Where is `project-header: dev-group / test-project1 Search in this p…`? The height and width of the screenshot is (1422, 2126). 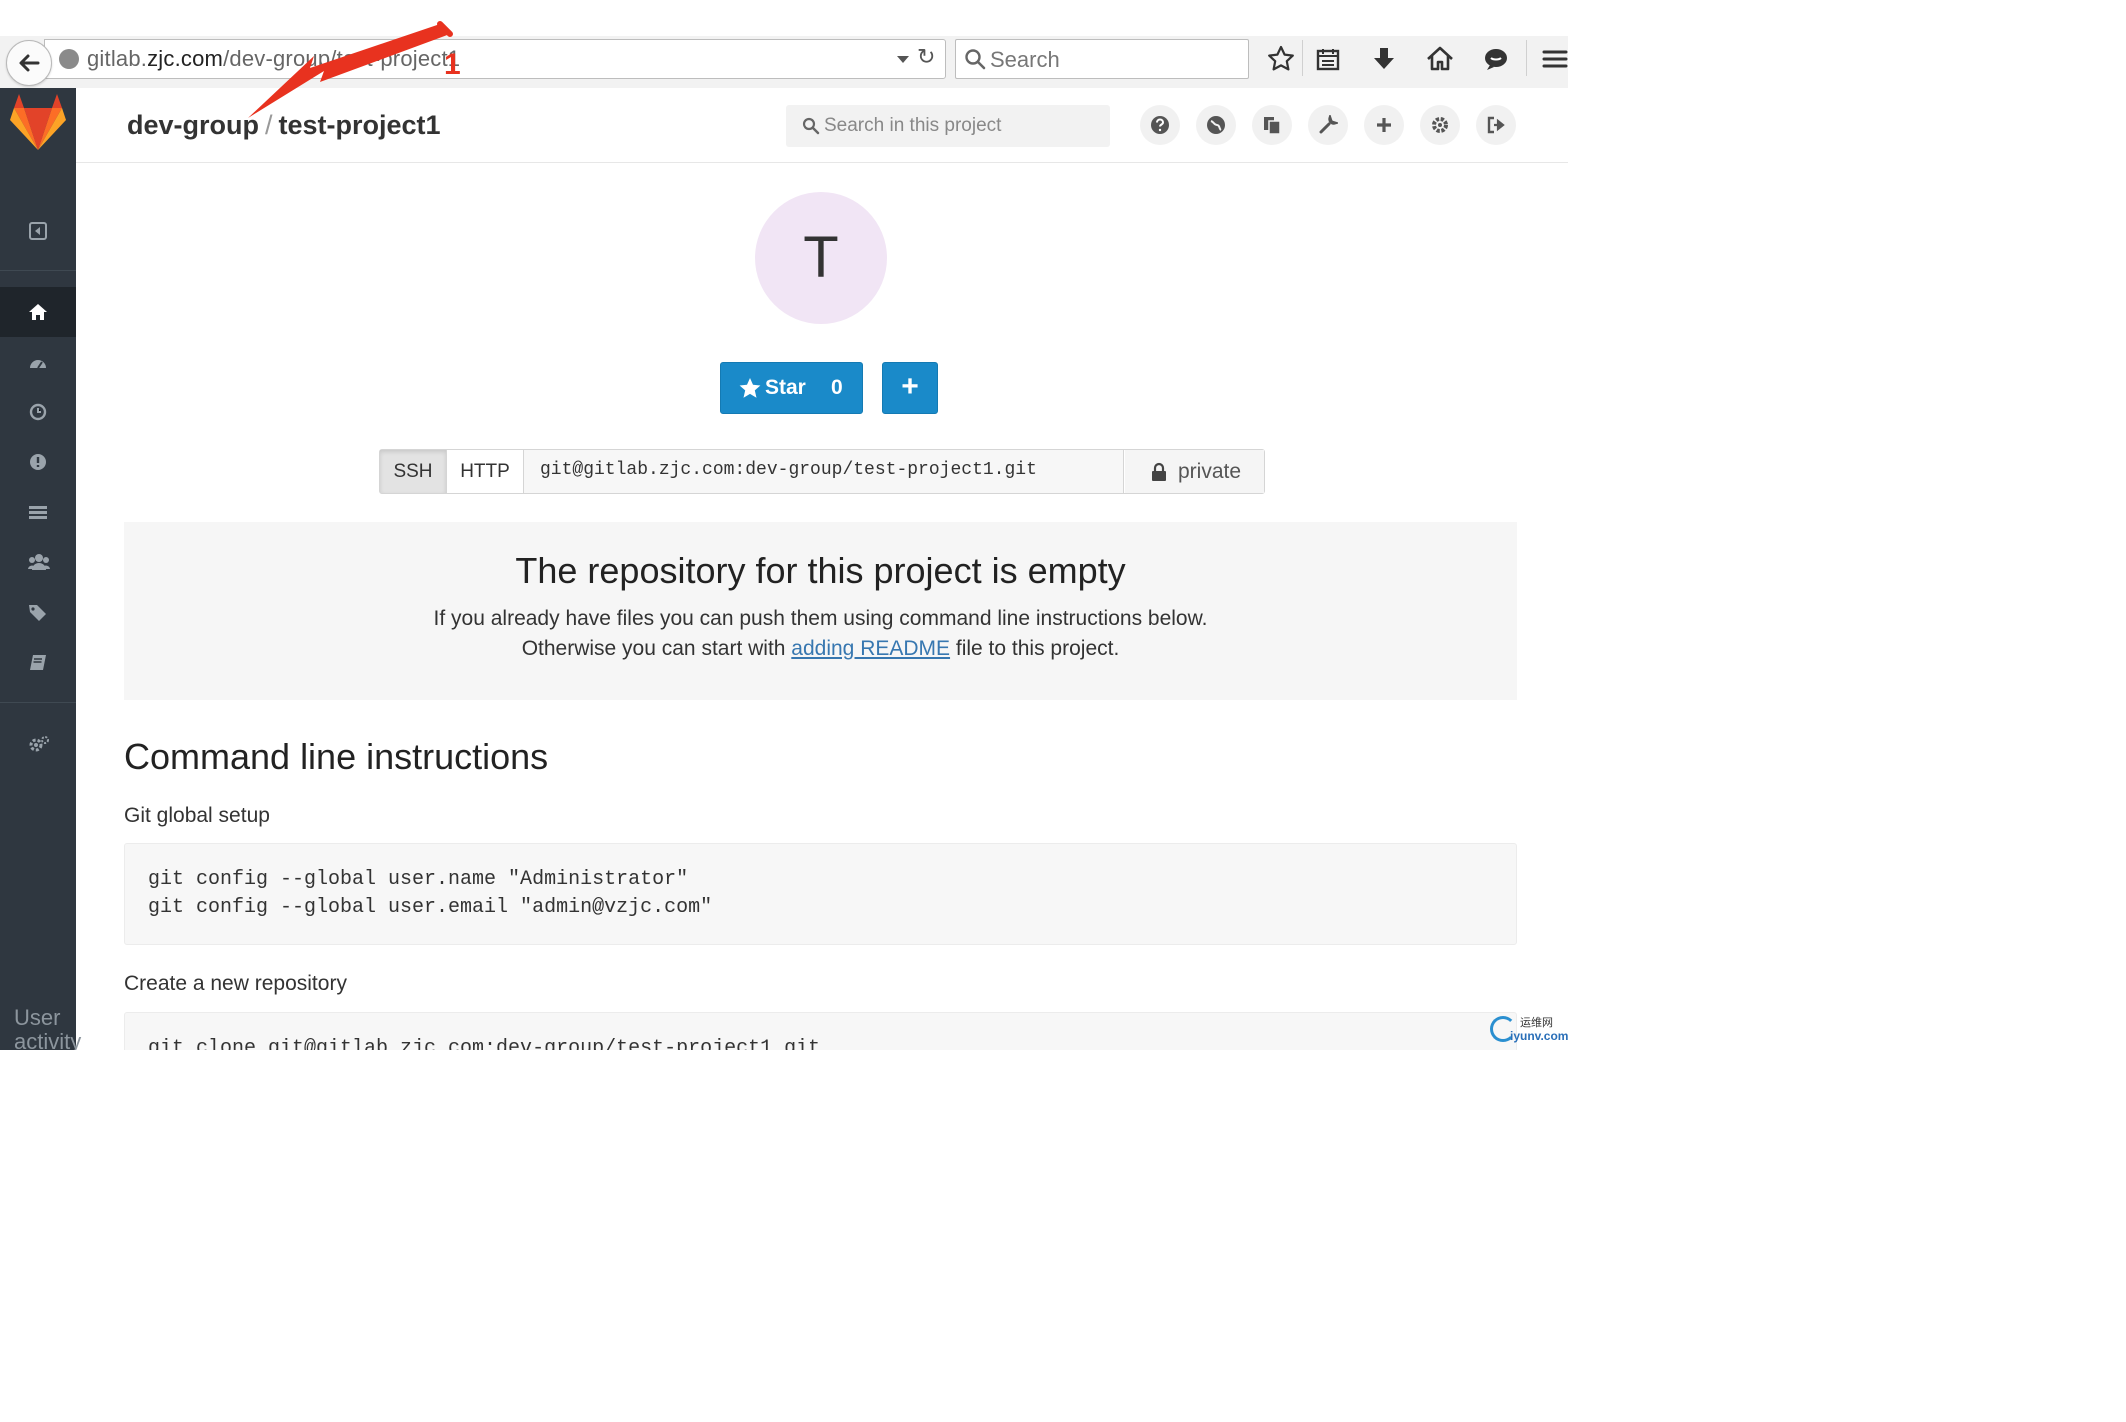 project-header: dev-group / test-project1 Search in this p… is located at coordinates (822, 125).